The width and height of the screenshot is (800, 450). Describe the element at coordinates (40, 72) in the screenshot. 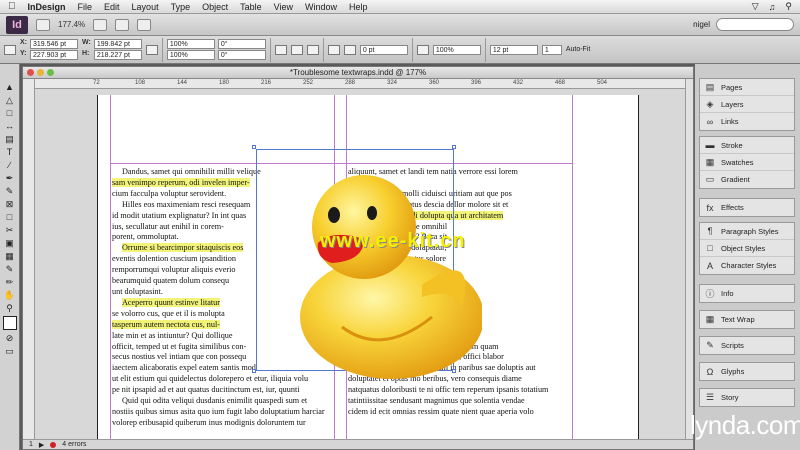

I see `minimize-icon` at that location.